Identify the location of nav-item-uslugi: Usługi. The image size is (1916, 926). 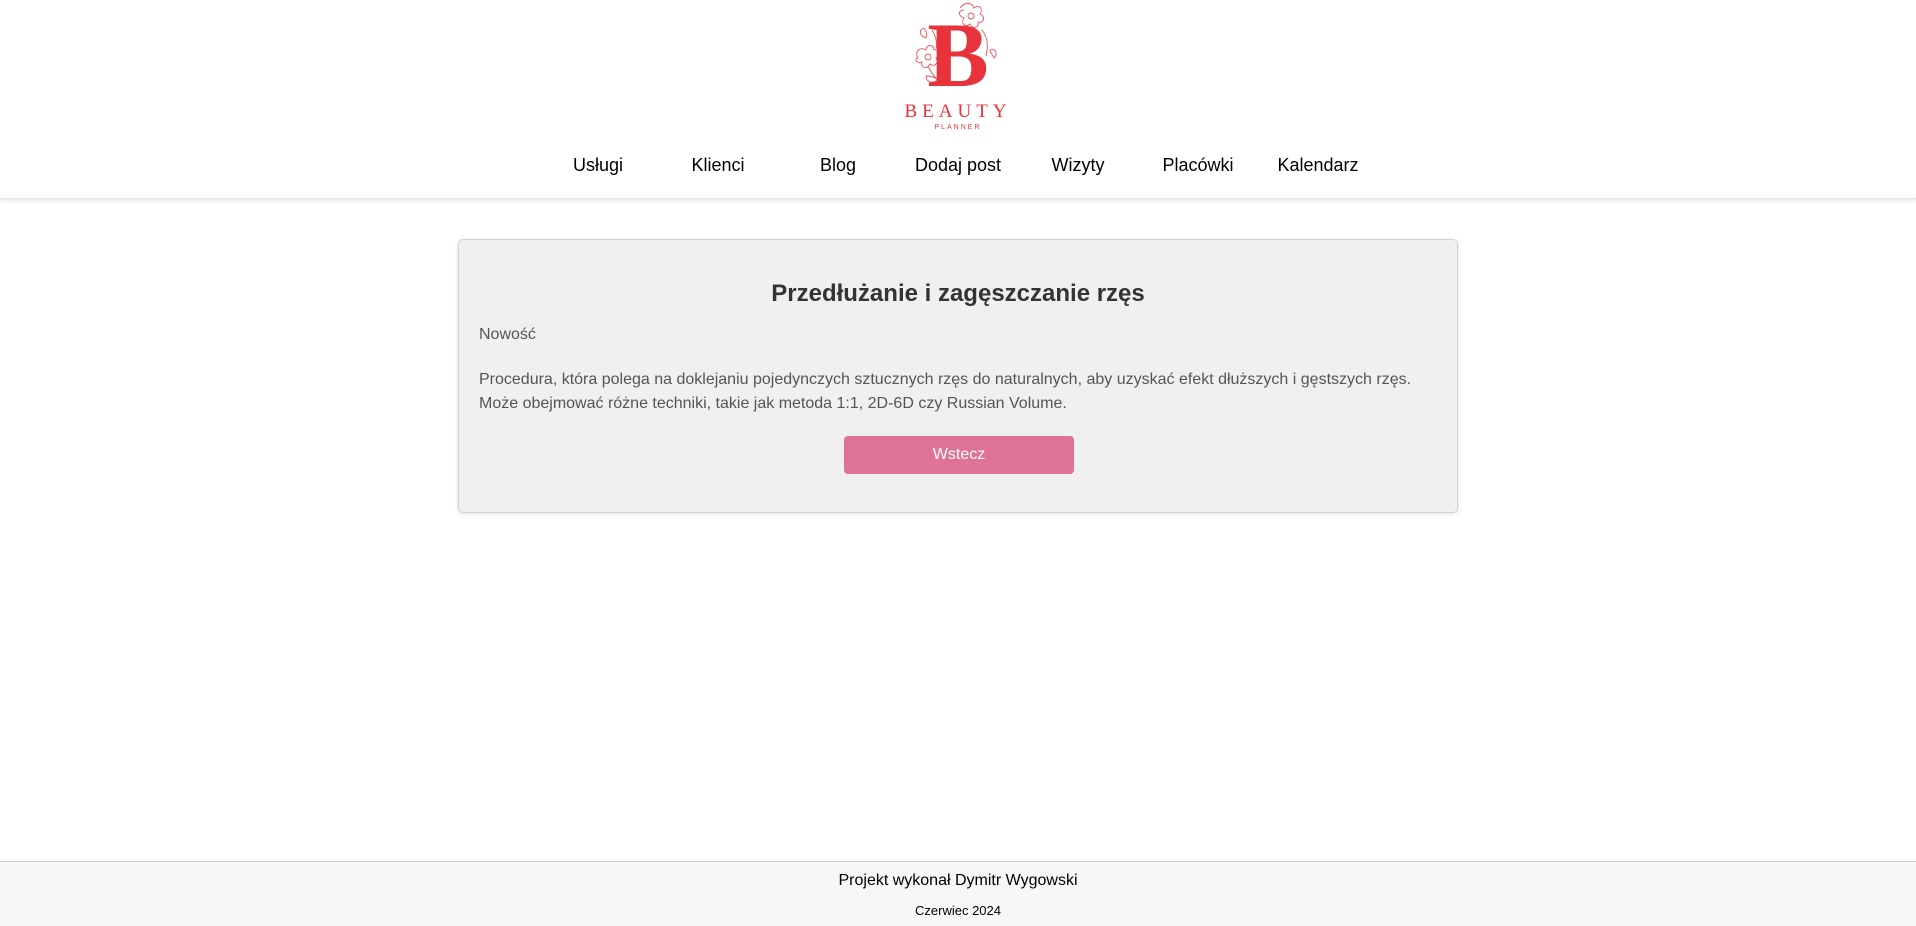
(598, 165).